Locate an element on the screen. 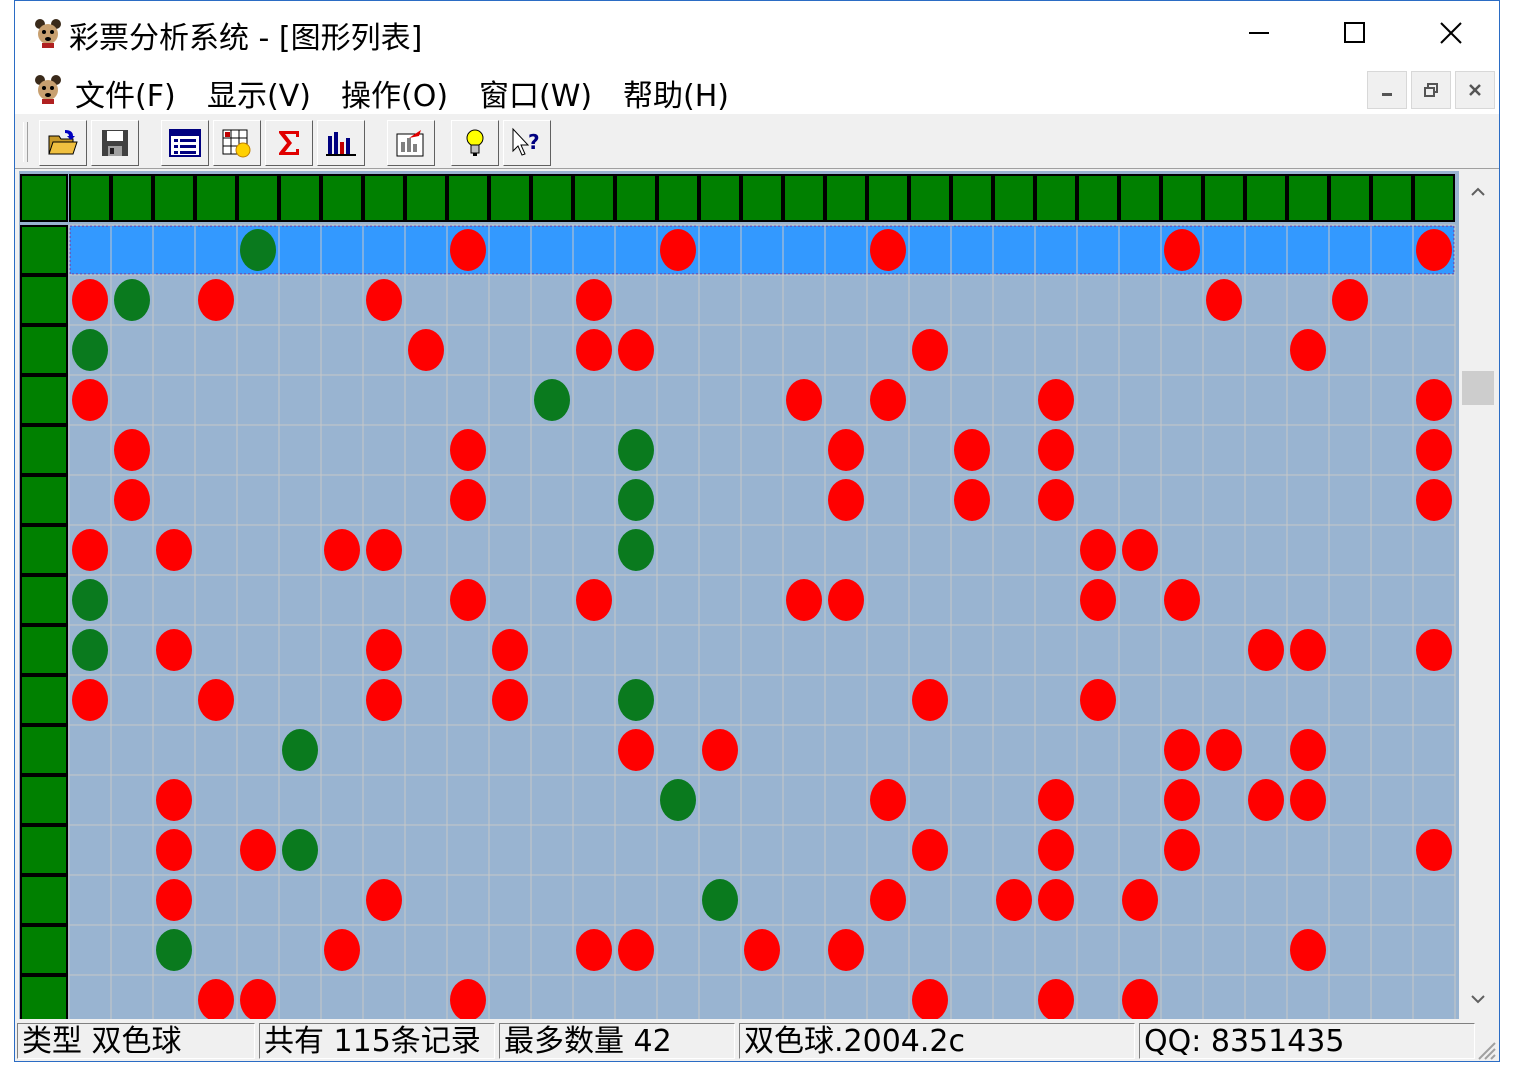  scroll-up-button is located at coordinates (1478, 191).